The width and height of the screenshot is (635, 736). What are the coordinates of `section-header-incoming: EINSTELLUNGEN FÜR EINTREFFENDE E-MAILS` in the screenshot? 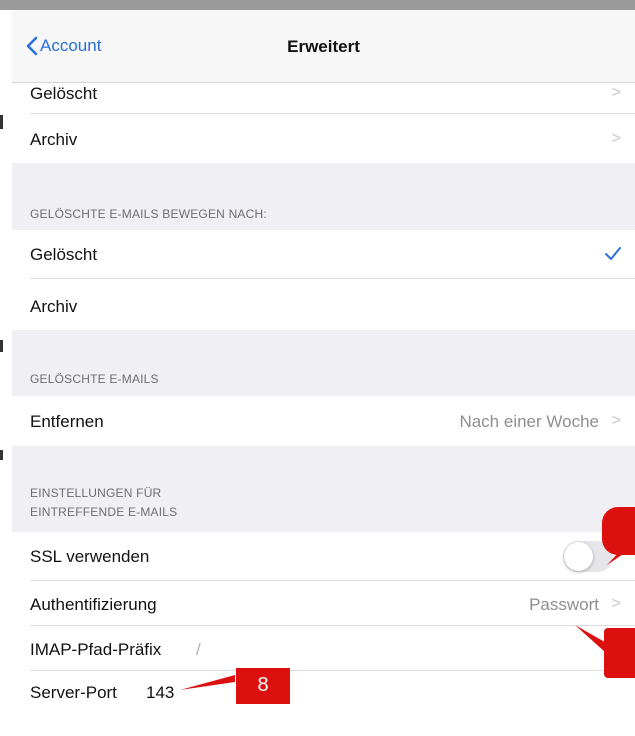 It's located at (103, 503).